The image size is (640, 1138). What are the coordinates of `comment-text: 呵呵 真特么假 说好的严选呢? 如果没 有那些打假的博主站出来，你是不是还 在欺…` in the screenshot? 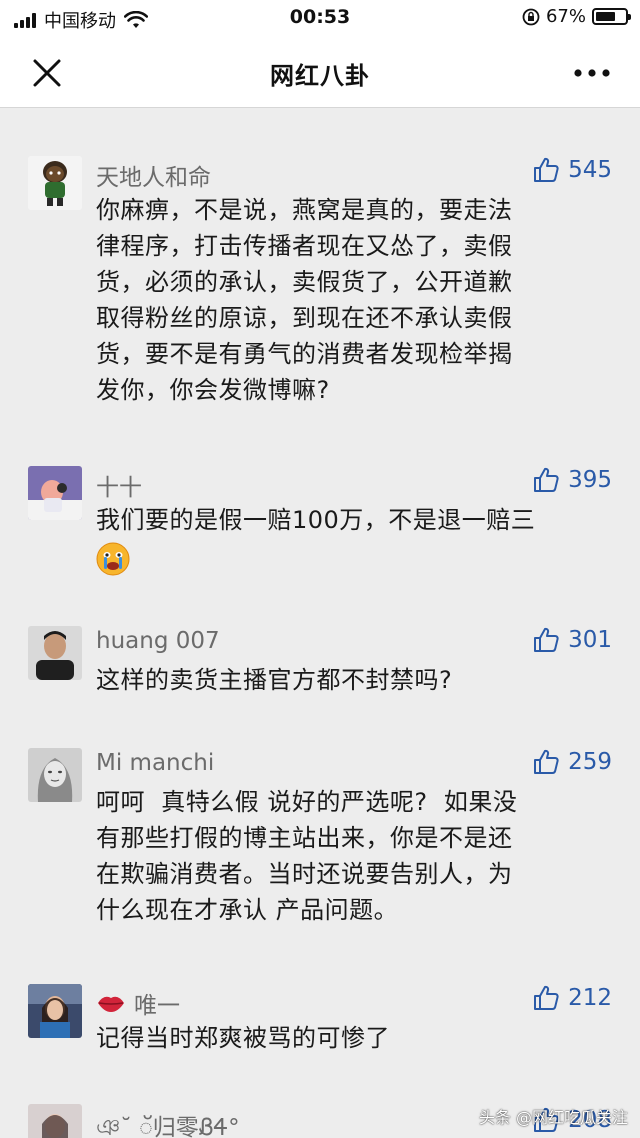 It's located at (356, 856).